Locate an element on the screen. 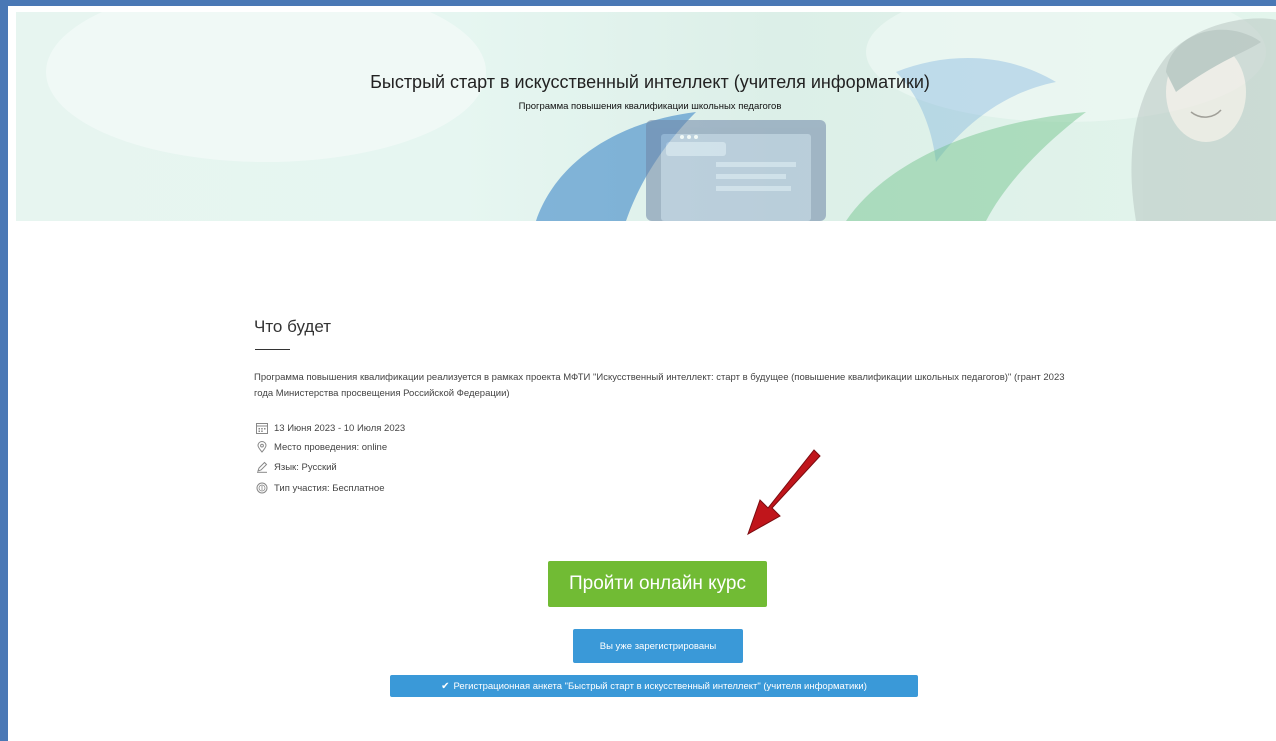 The width and height of the screenshot is (1276, 741). pen-icon is located at coordinates (262, 467).